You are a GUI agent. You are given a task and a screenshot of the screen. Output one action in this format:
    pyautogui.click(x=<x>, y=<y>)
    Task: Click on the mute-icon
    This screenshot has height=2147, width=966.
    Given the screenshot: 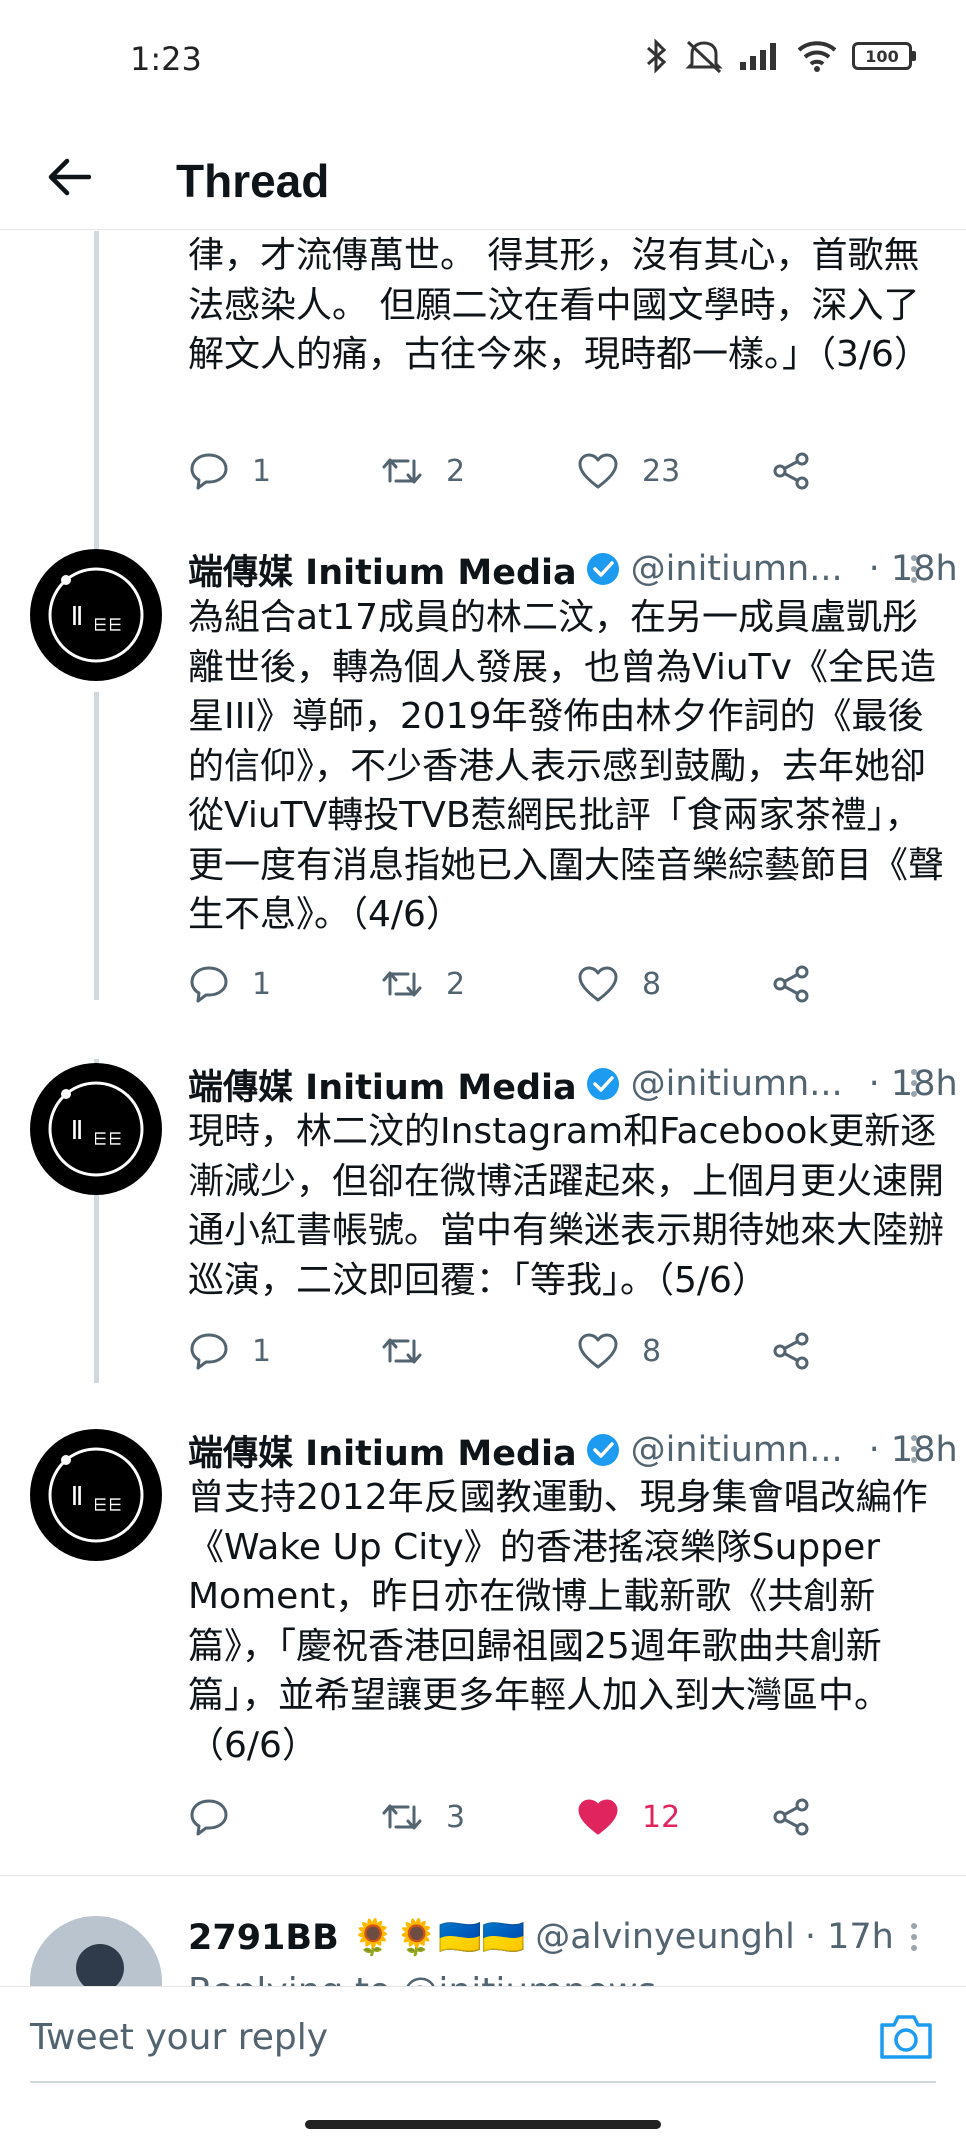 What is the action you would take?
    pyautogui.click(x=704, y=57)
    